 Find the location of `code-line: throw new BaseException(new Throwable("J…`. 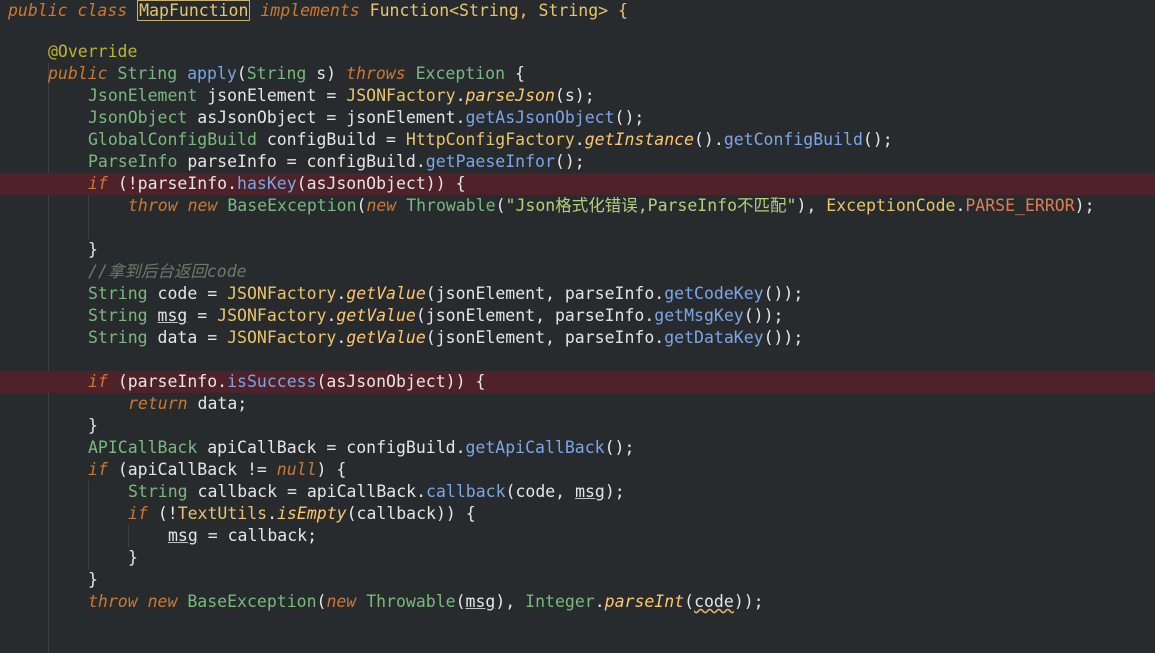

code-line: throw new BaseException(new Throwable("J… is located at coordinates (577, 206).